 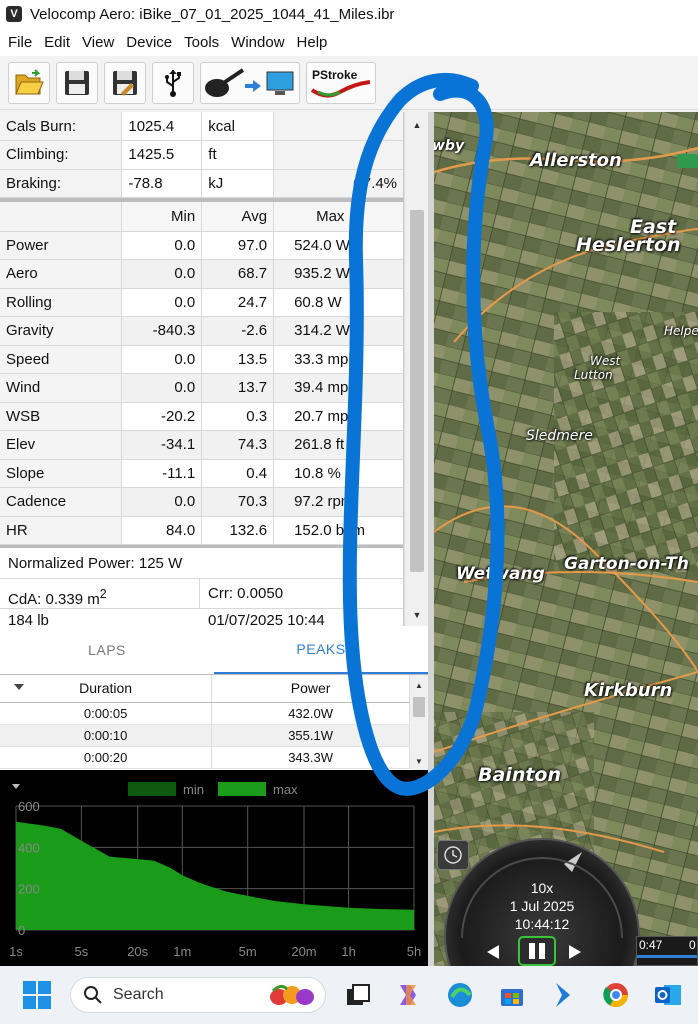 What do you see at coordinates (667, 951) in the screenshot?
I see `timeline-strip: 0:47 0` at bounding box center [667, 951].